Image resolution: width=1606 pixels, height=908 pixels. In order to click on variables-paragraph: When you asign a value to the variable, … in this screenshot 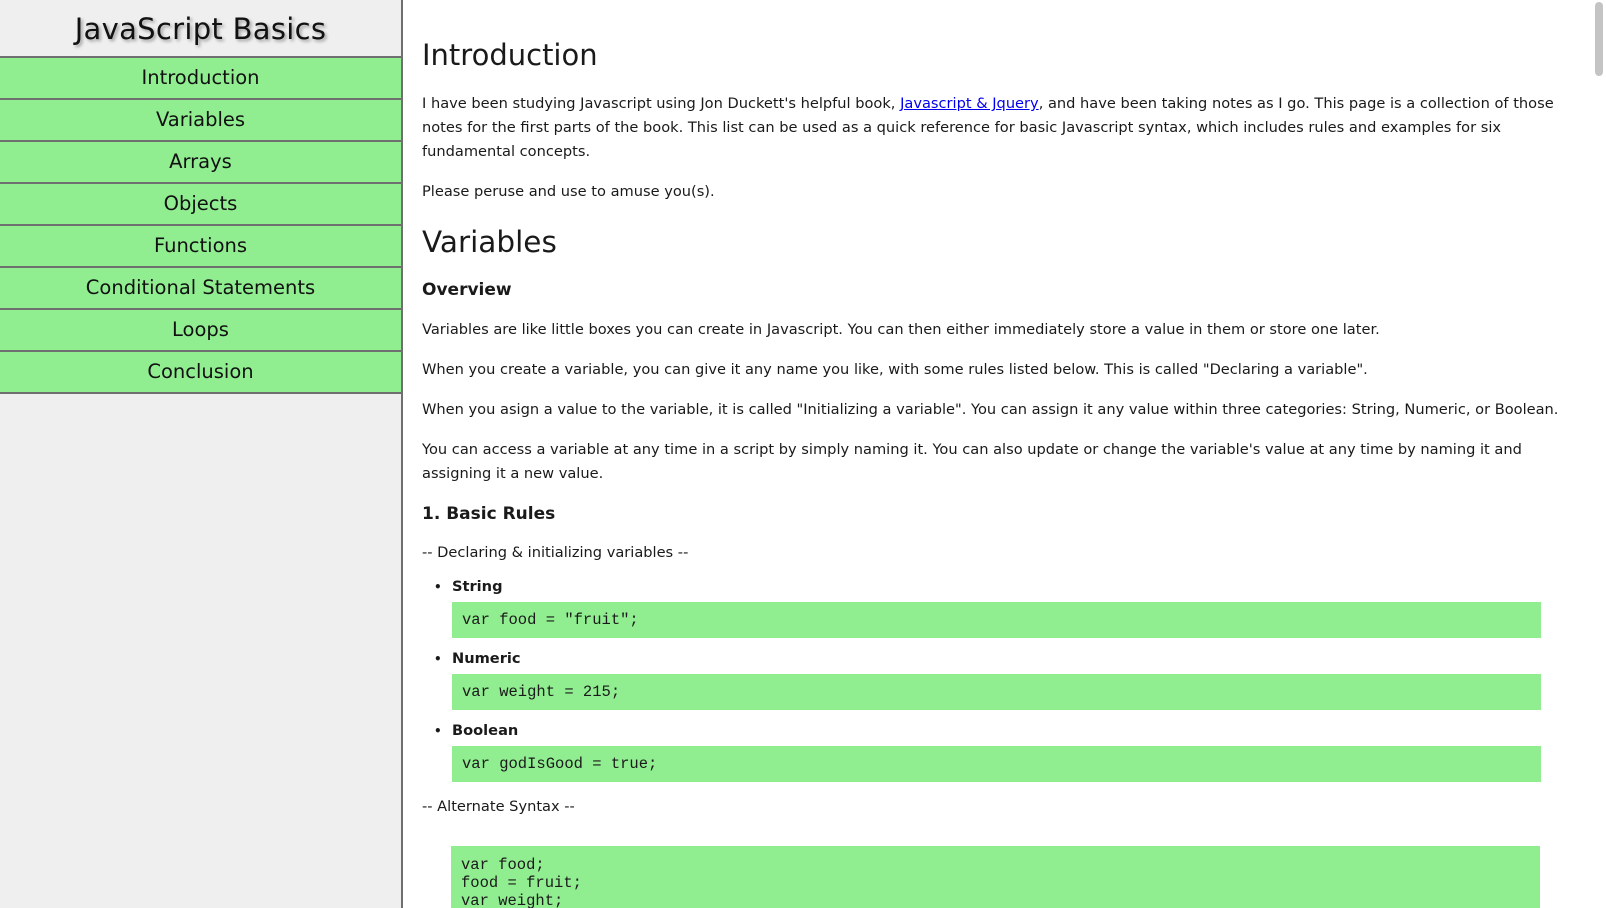, I will do `click(990, 409)`.